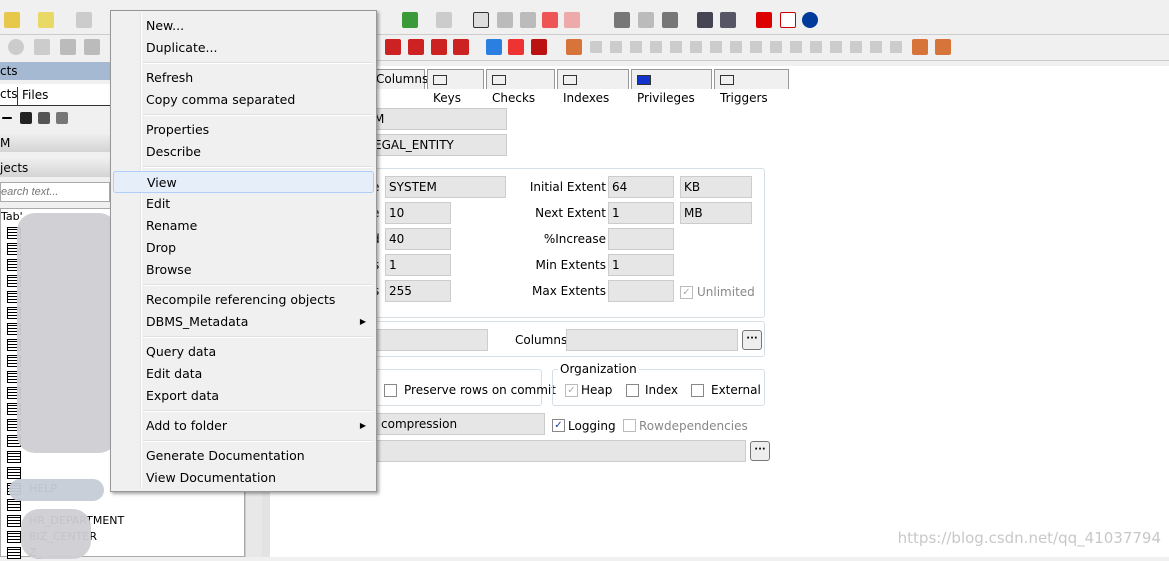 The height and width of the screenshot is (561, 1169). What do you see at coordinates (399, 79) in the screenshot?
I see `tab-columns: Columns` at bounding box center [399, 79].